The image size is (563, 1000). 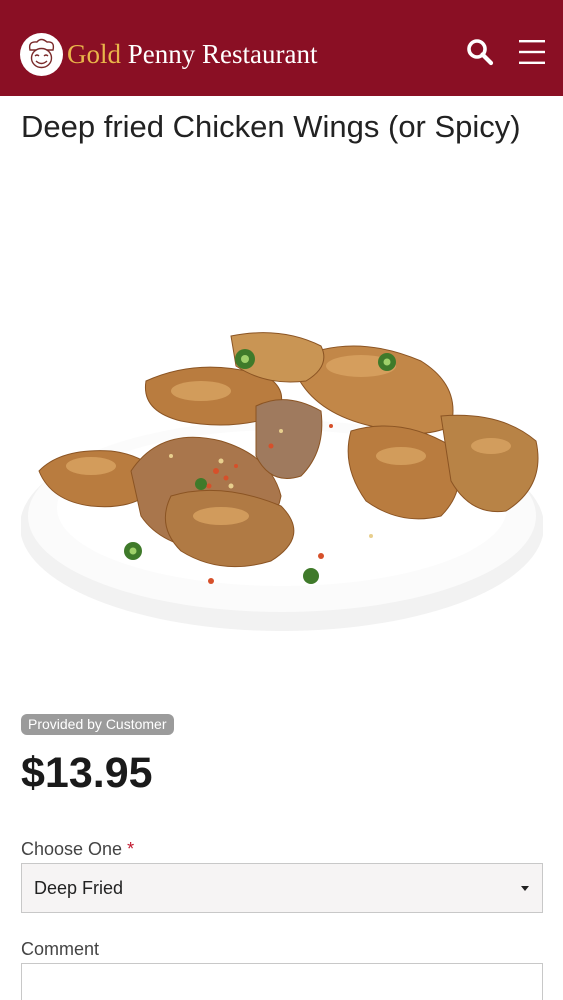 What do you see at coordinates (94, 54) in the screenshot?
I see `brand-name-gold: Gold` at bounding box center [94, 54].